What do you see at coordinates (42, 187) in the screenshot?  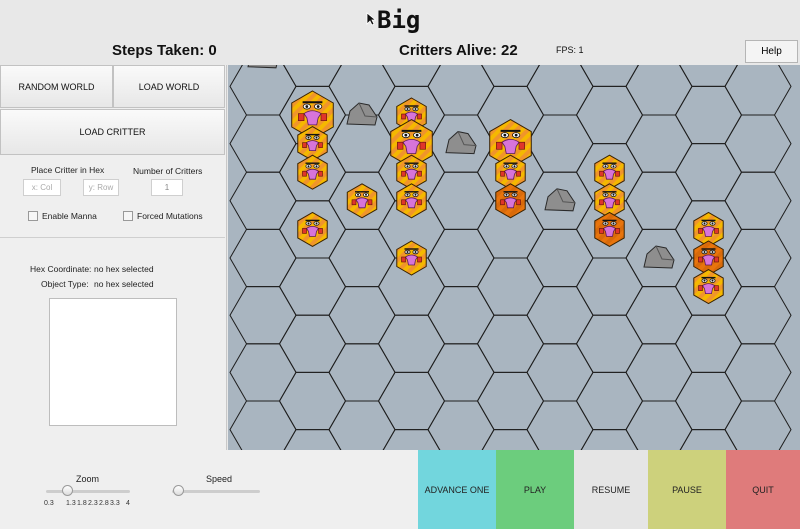 I see `col-input: x: Col` at bounding box center [42, 187].